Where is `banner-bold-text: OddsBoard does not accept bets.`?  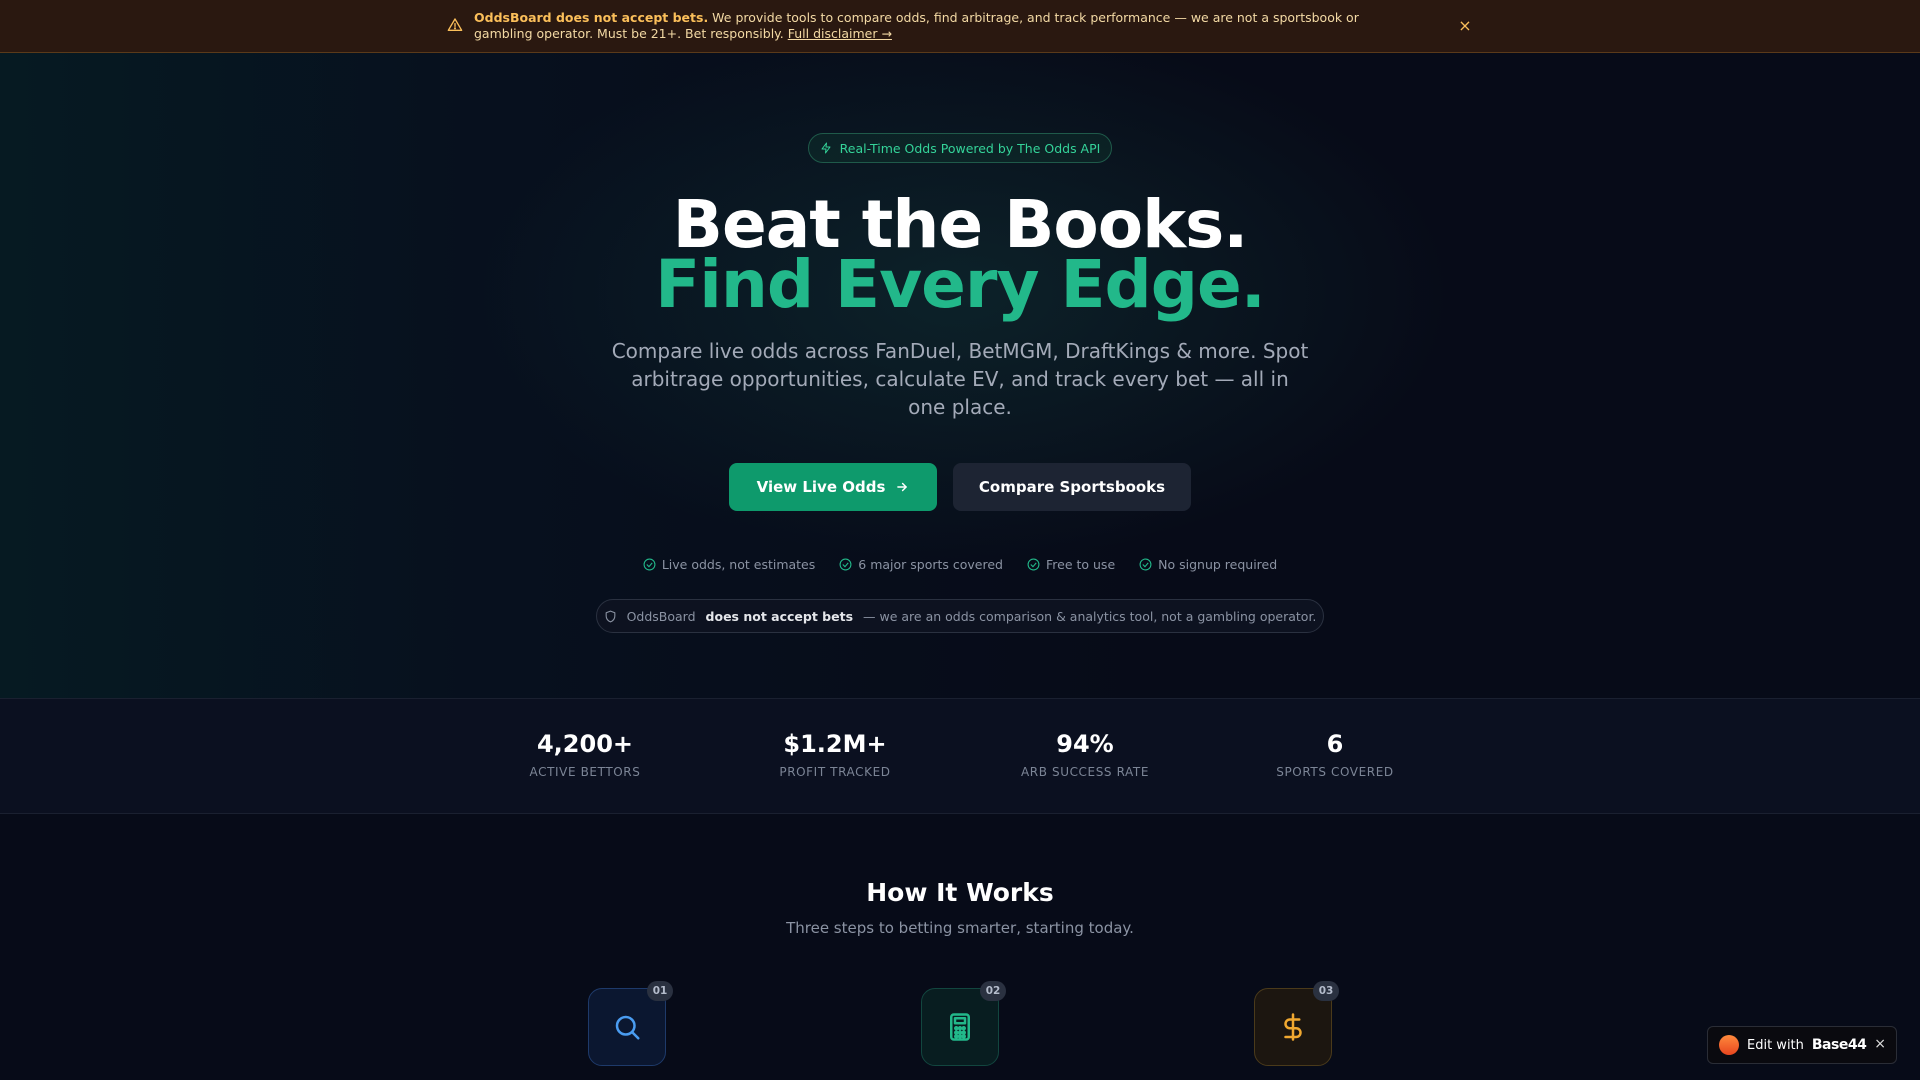
banner-bold-text: OddsBoard does not accept bets. is located at coordinates (591, 17).